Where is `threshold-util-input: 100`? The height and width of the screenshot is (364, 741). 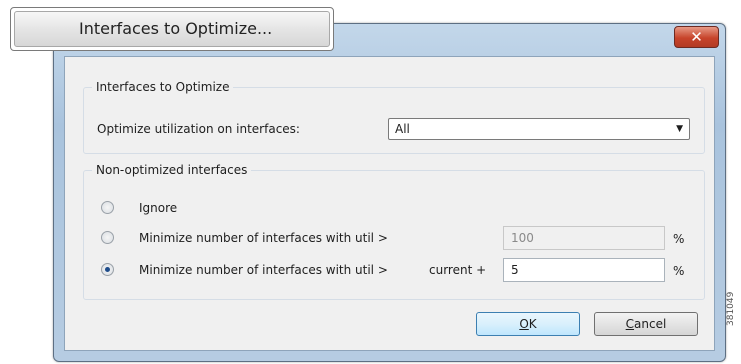
threshold-util-input: 100 is located at coordinates (584, 238).